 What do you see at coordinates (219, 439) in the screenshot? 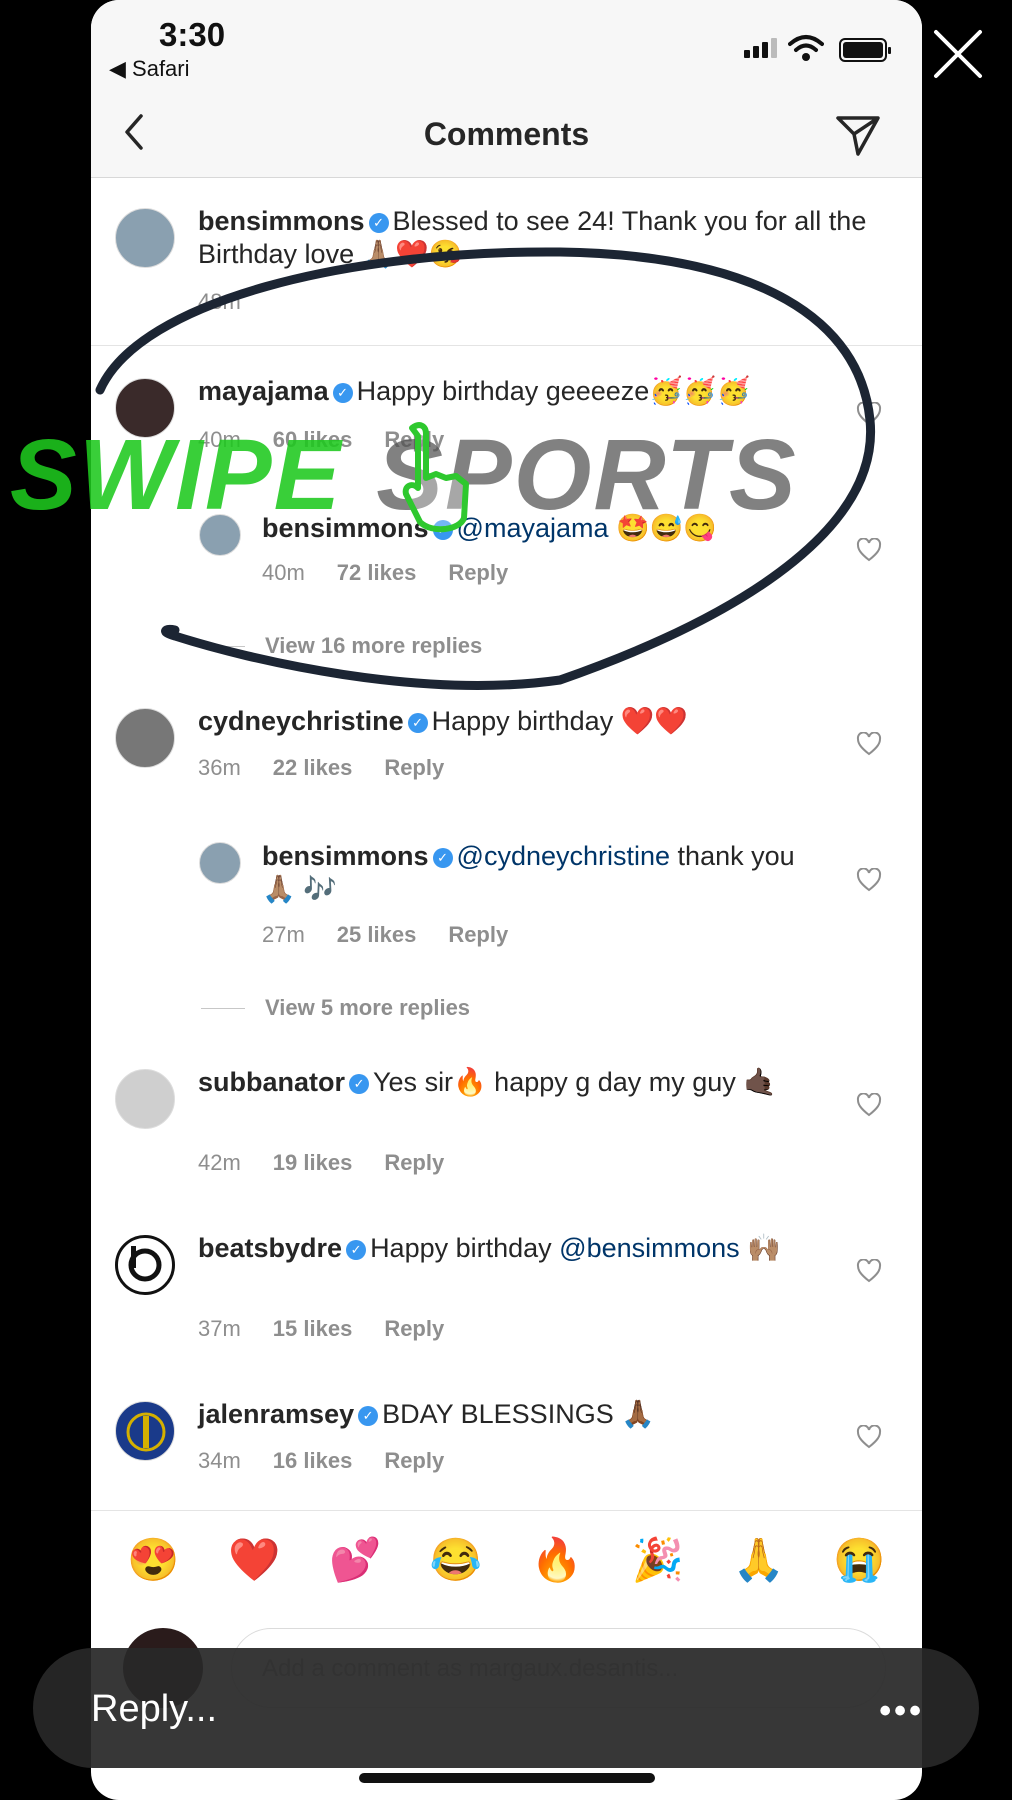
I see `comment-time: 40m` at bounding box center [219, 439].